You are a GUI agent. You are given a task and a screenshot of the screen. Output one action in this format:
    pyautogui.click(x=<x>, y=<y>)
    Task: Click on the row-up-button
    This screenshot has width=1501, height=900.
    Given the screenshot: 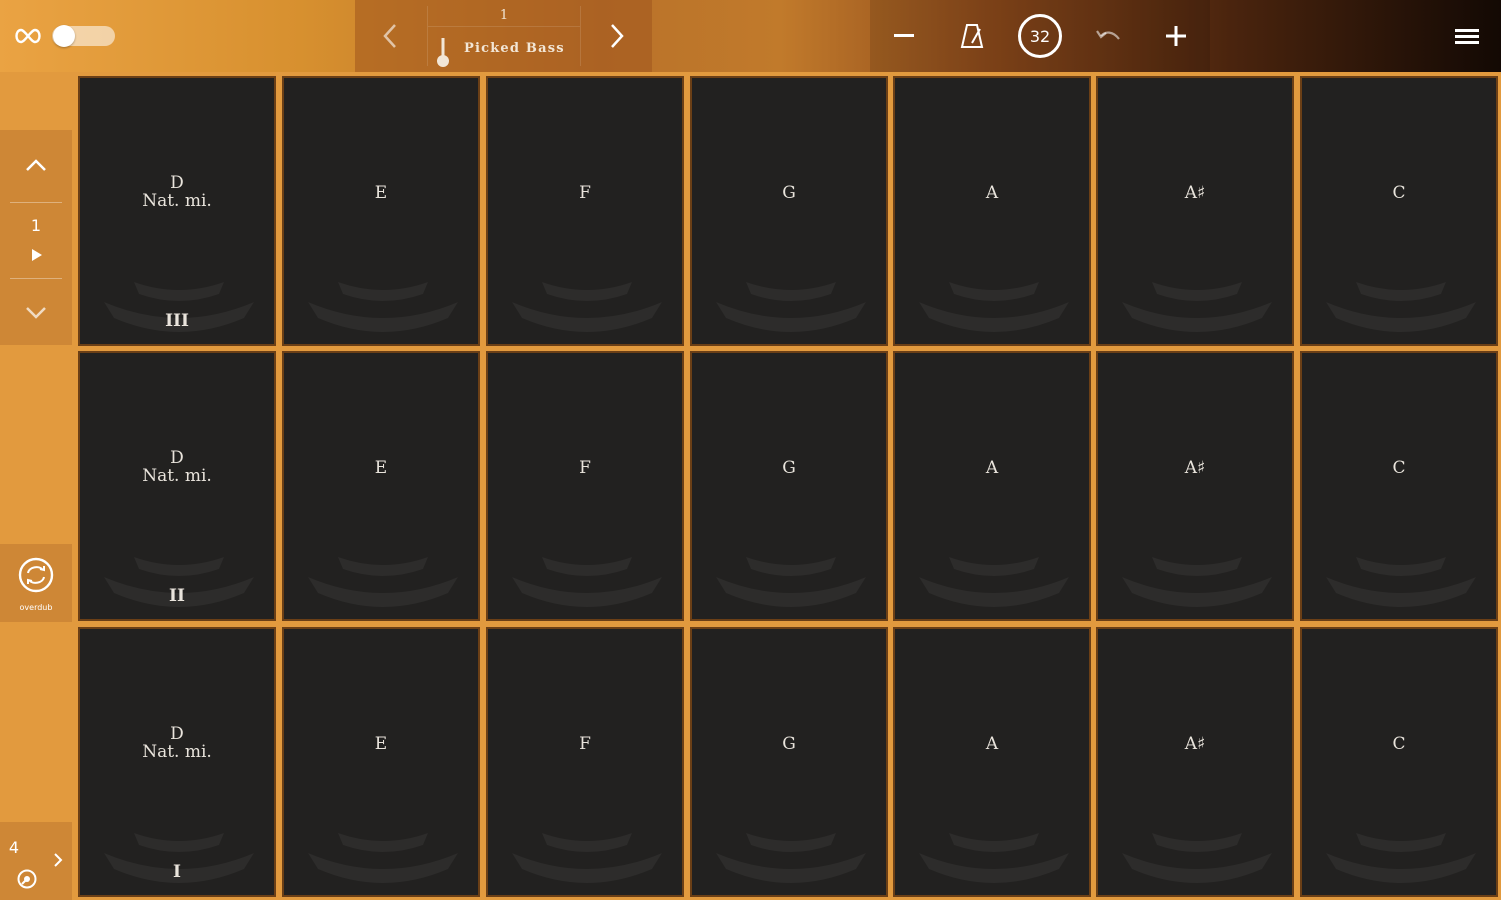 What is the action you would take?
    pyautogui.click(x=36, y=165)
    